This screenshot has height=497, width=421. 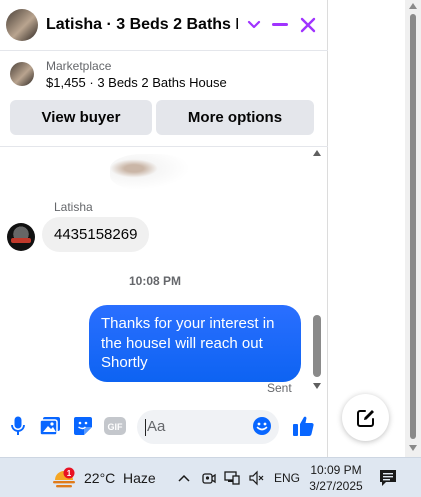 I want to click on gif-icon: GIF, so click(x=115, y=426).